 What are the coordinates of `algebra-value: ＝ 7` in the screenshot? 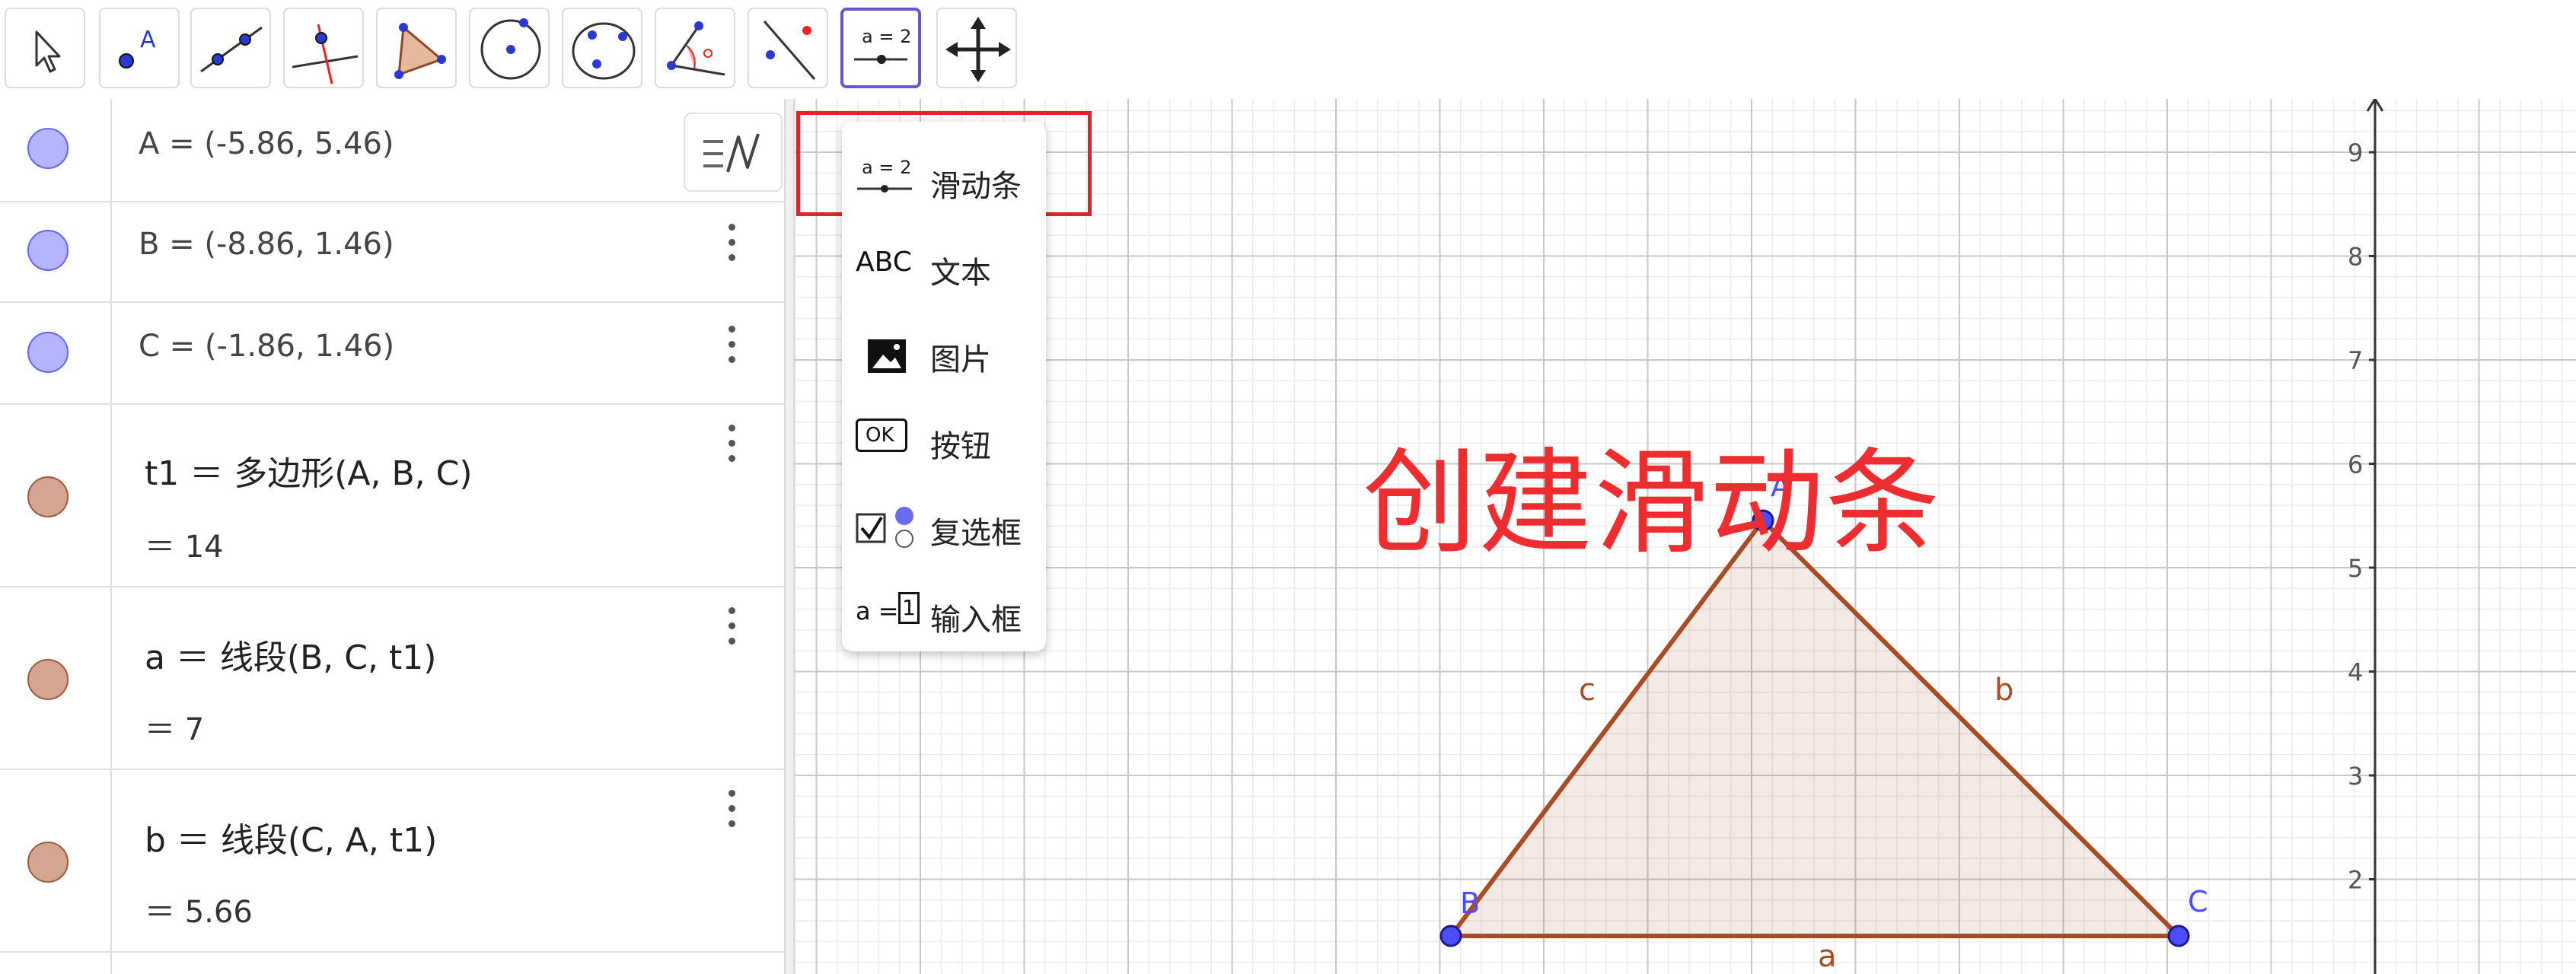 It's located at (175, 729).